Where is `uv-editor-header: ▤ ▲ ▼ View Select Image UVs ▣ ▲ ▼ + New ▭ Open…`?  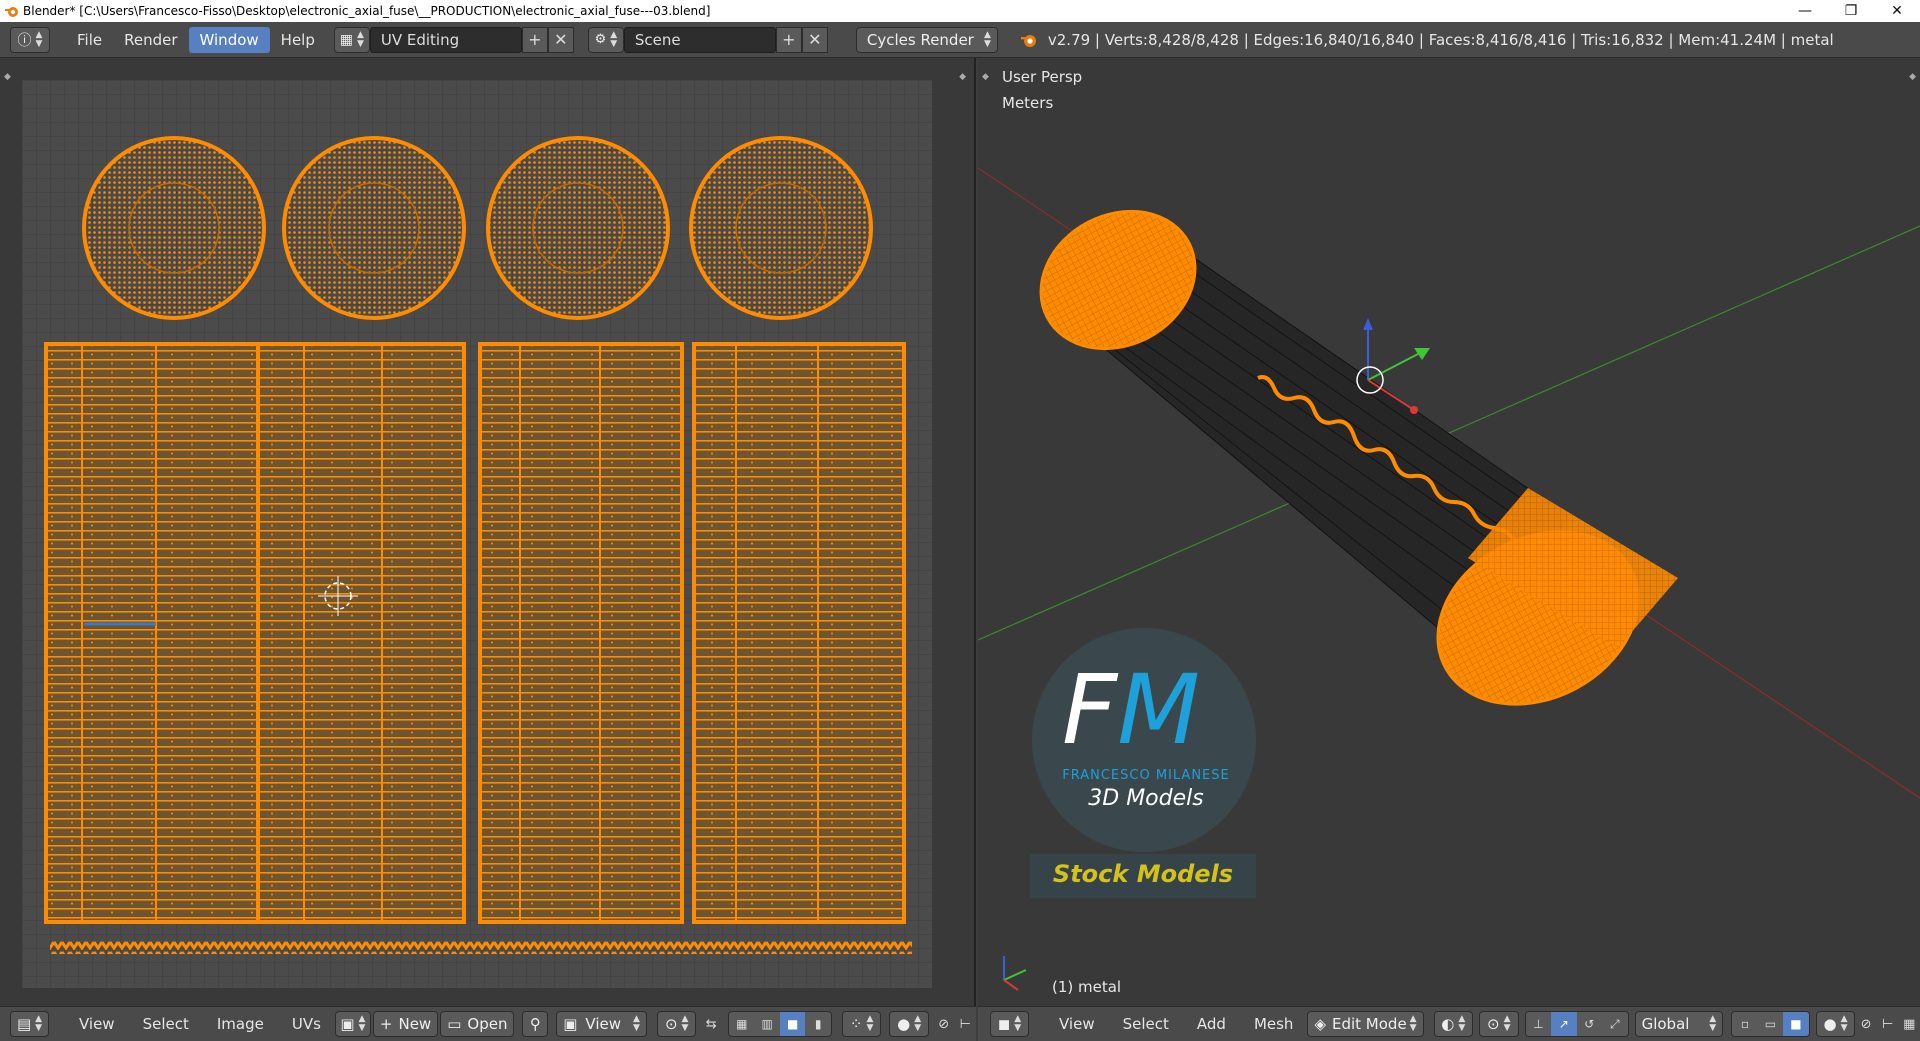
uv-editor-header: ▤ ▲ ▼ View Select Image UVs ▣ ▲ ▼ + New ▭ Open… is located at coordinates (488, 1023).